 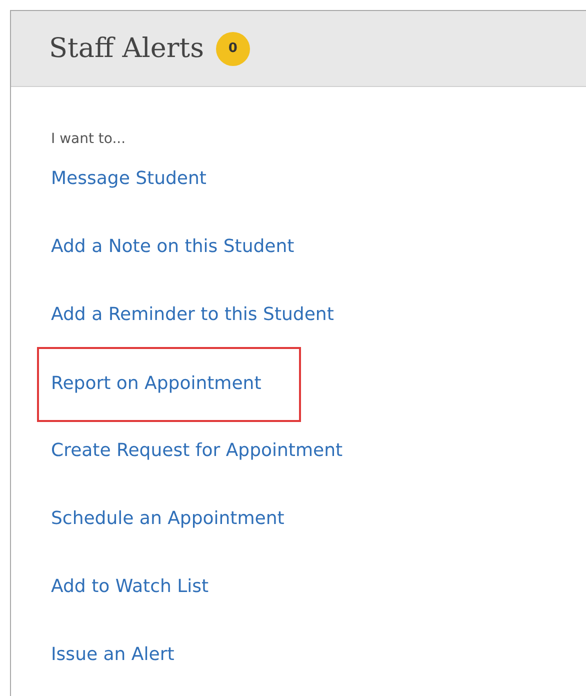 I want to click on action-link: Add a Reminder to this Student, so click(x=192, y=314).